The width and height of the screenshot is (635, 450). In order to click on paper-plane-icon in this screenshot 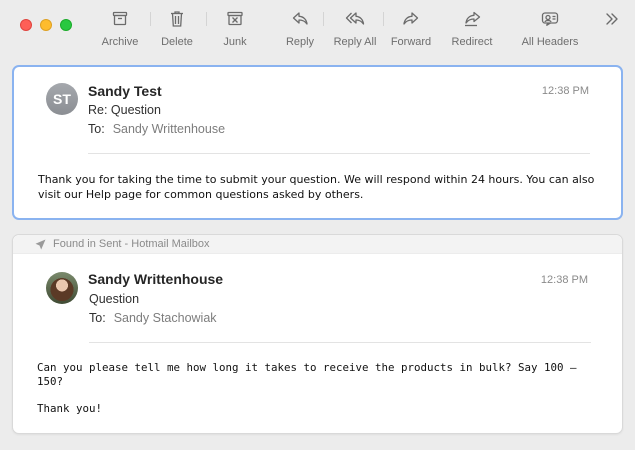, I will do `click(40, 244)`.